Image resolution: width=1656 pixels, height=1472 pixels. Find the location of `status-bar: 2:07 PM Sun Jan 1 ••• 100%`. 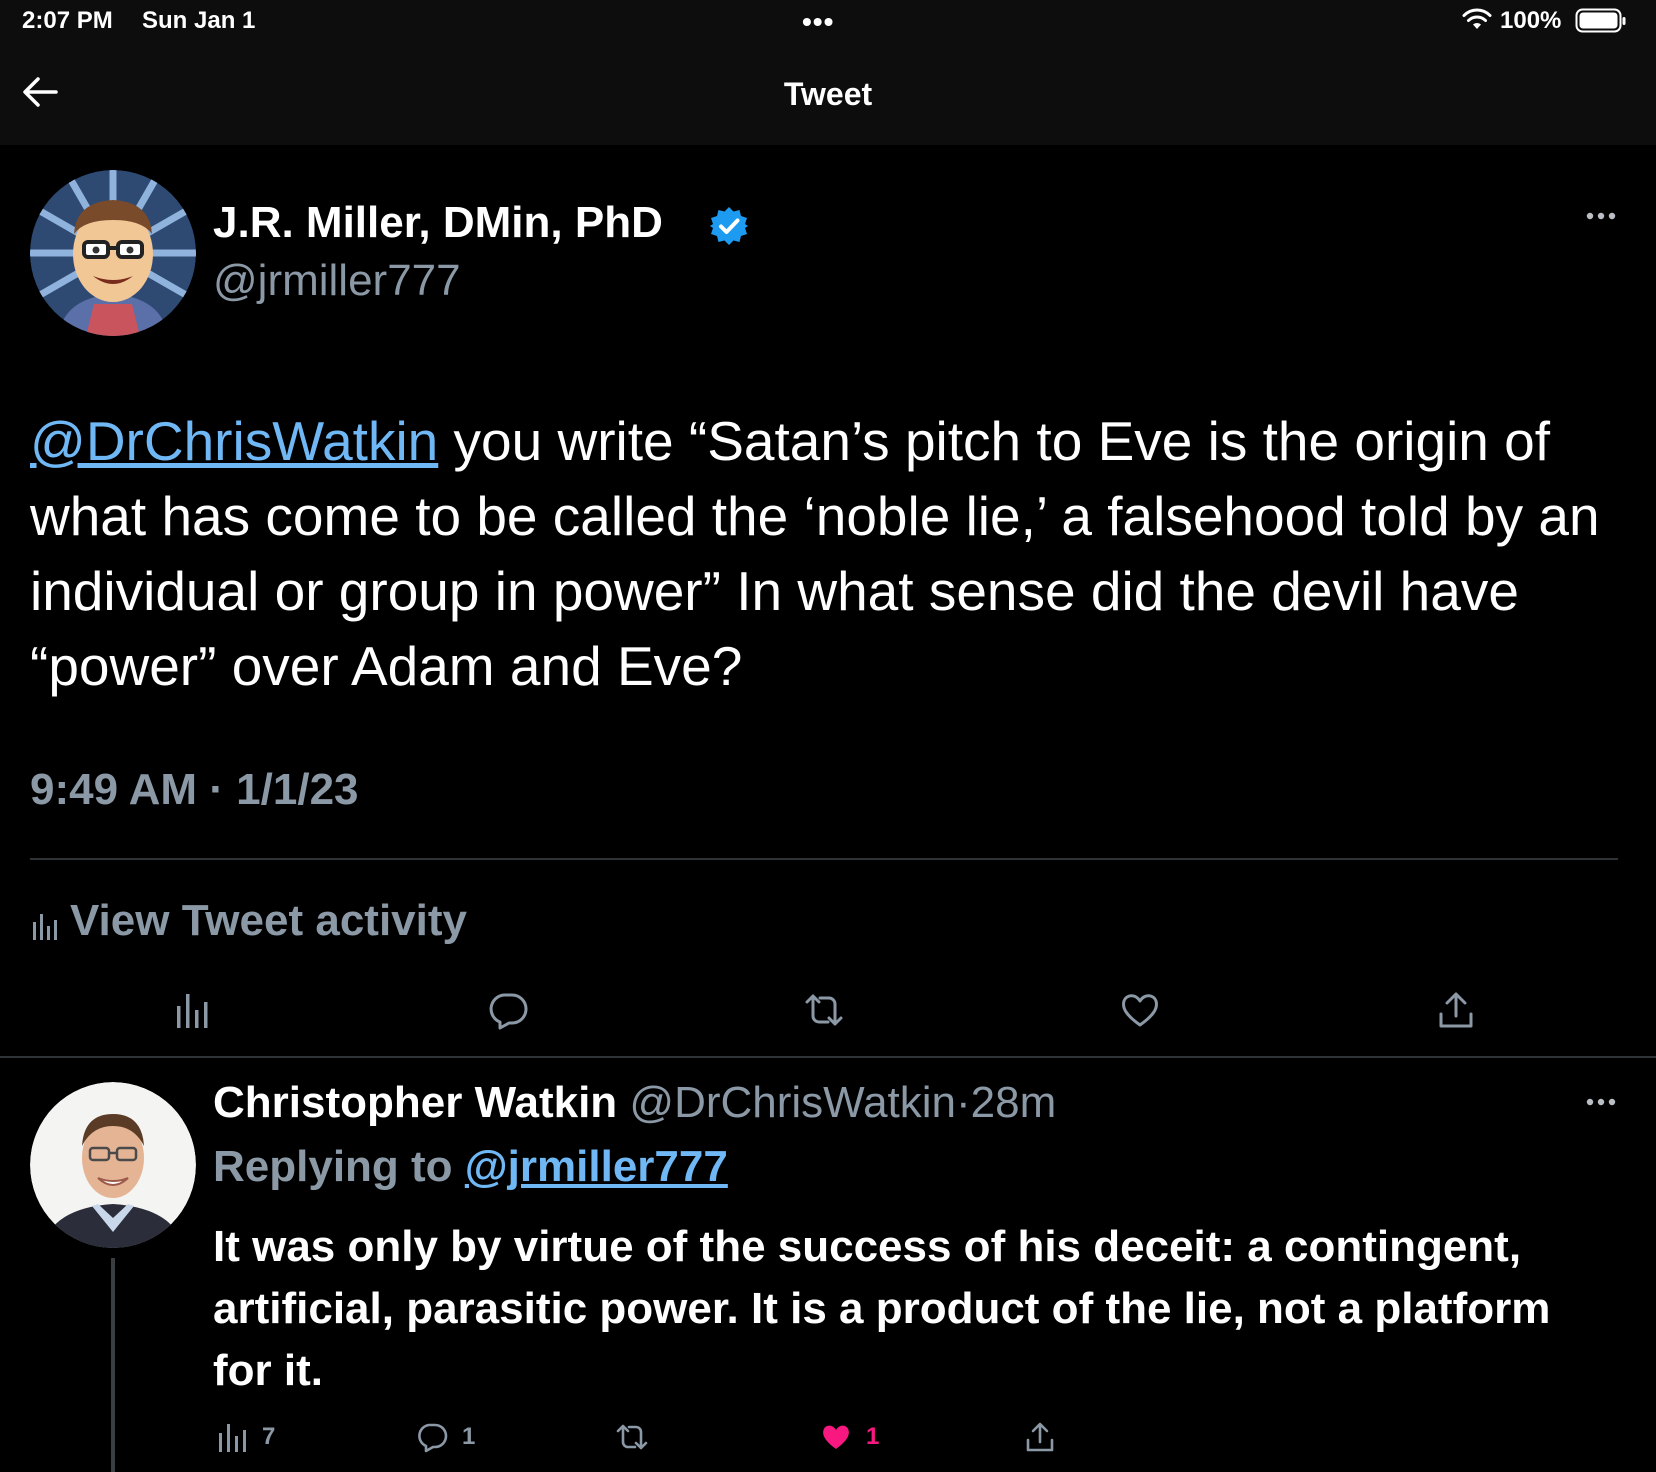

status-bar: 2:07 PM Sun Jan 1 ••• 100% is located at coordinates (828, 21).